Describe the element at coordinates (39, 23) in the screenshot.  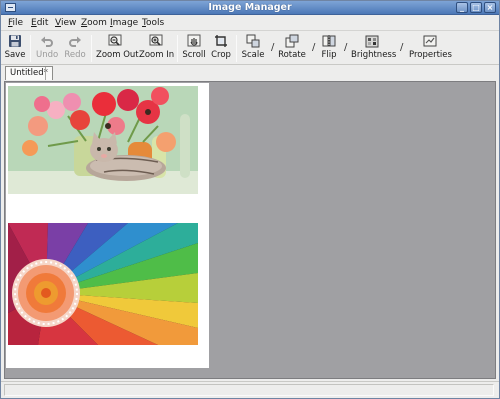
I see `menu-edit: Edit` at that location.